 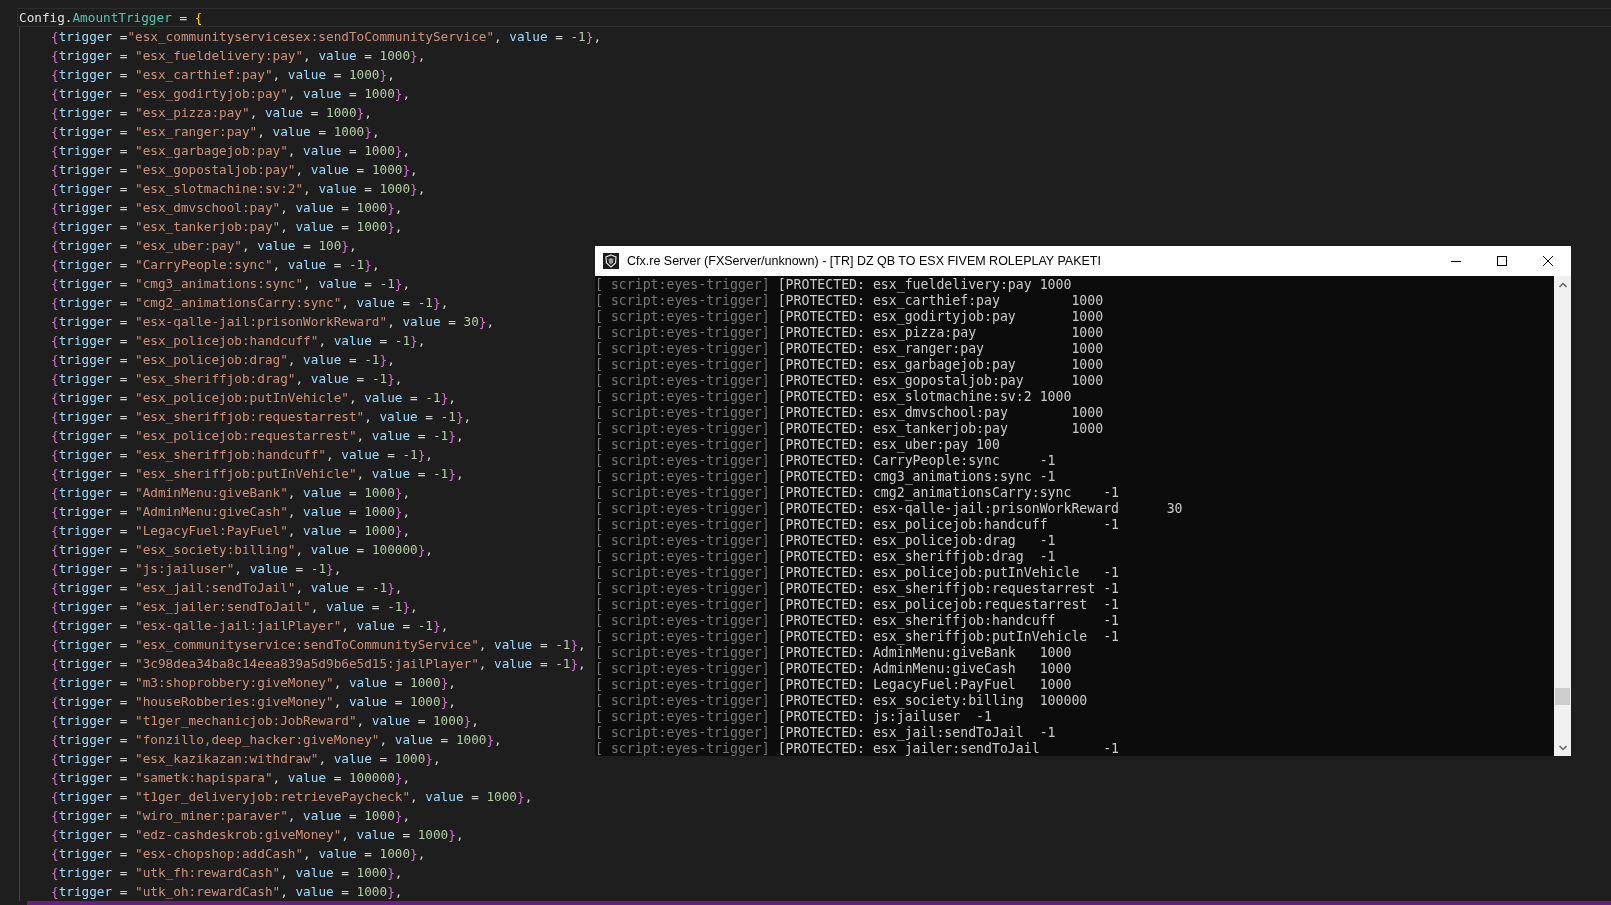 I want to click on code-line: {trigger = "esx_carthief:pay", value = 1000},, so click(x=223, y=75).